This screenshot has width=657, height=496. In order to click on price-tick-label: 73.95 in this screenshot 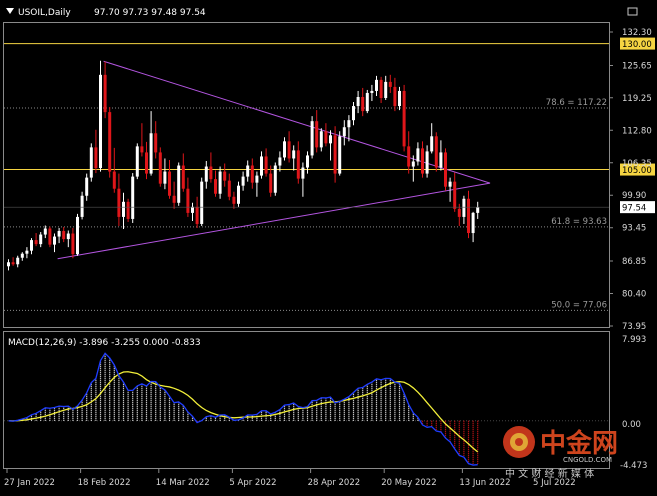, I will do `click(634, 327)`.